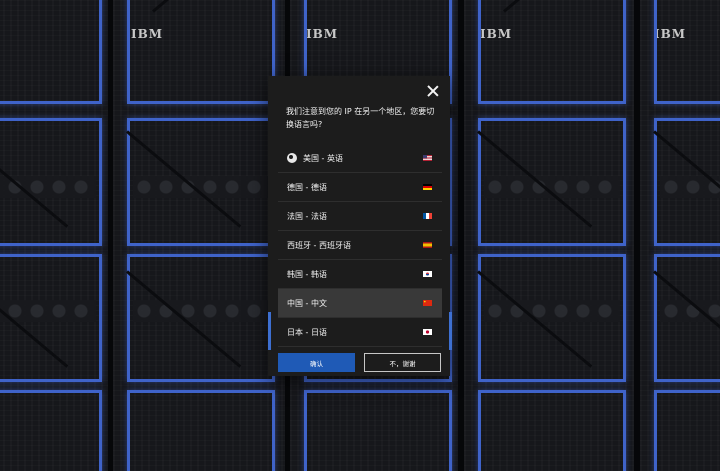  Describe the element at coordinates (316, 362) in the screenshot. I see `confirm-button: 确认` at that location.